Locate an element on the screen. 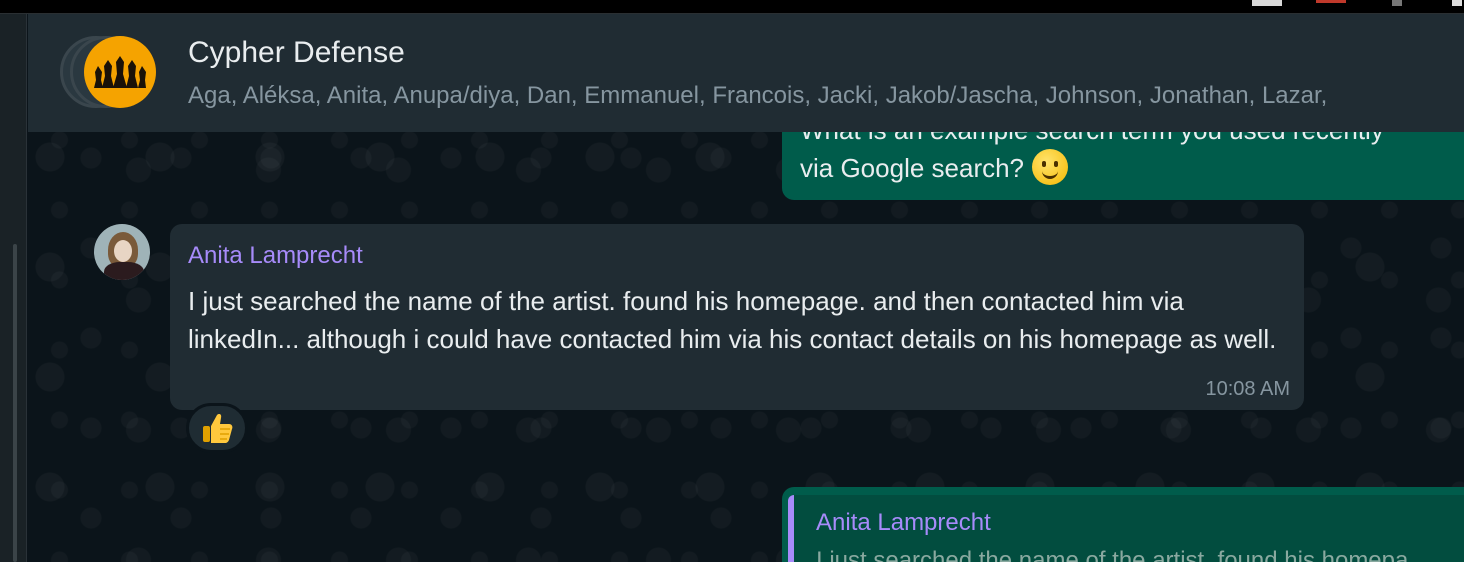  message-timestamp: 10:08 AM is located at coordinates (1247, 389).